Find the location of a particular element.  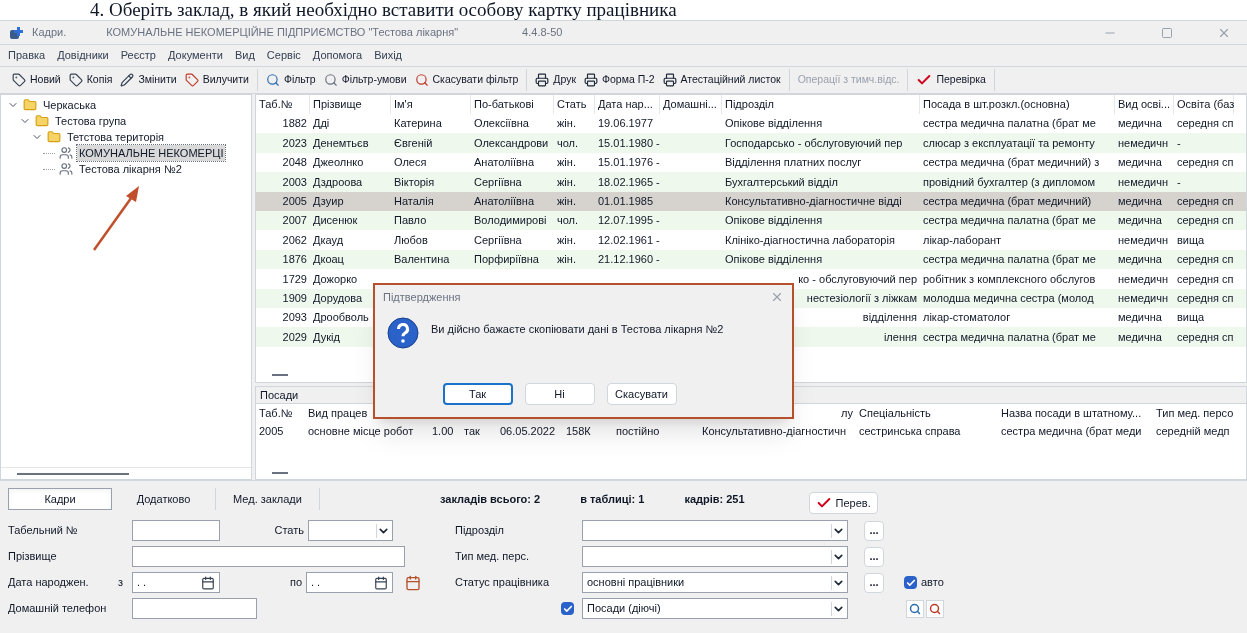

summary-count: кадрів: 251 is located at coordinates (714, 499).